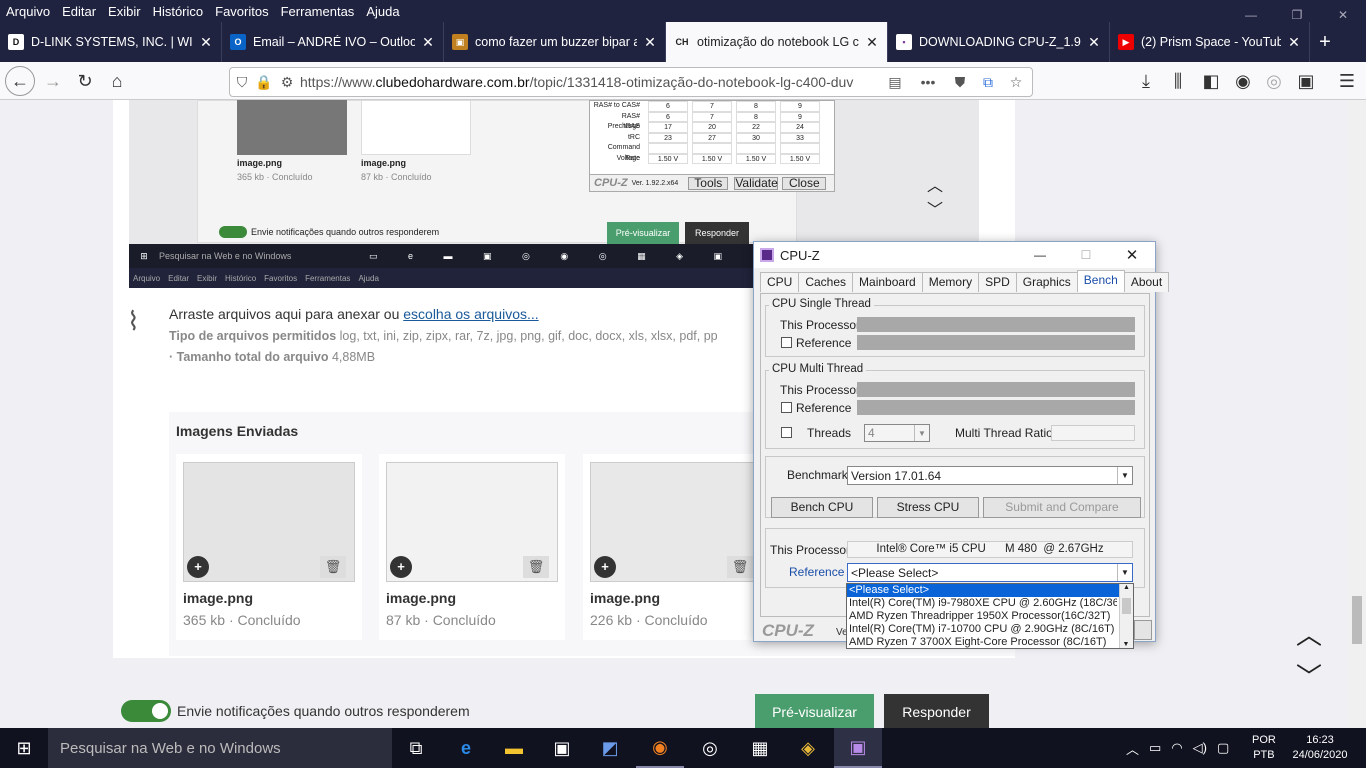 The image size is (1366, 768). What do you see at coordinates (1100, 281) in the screenshot?
I see `tab-bench: Bench` at bounding box center [1100, 281].